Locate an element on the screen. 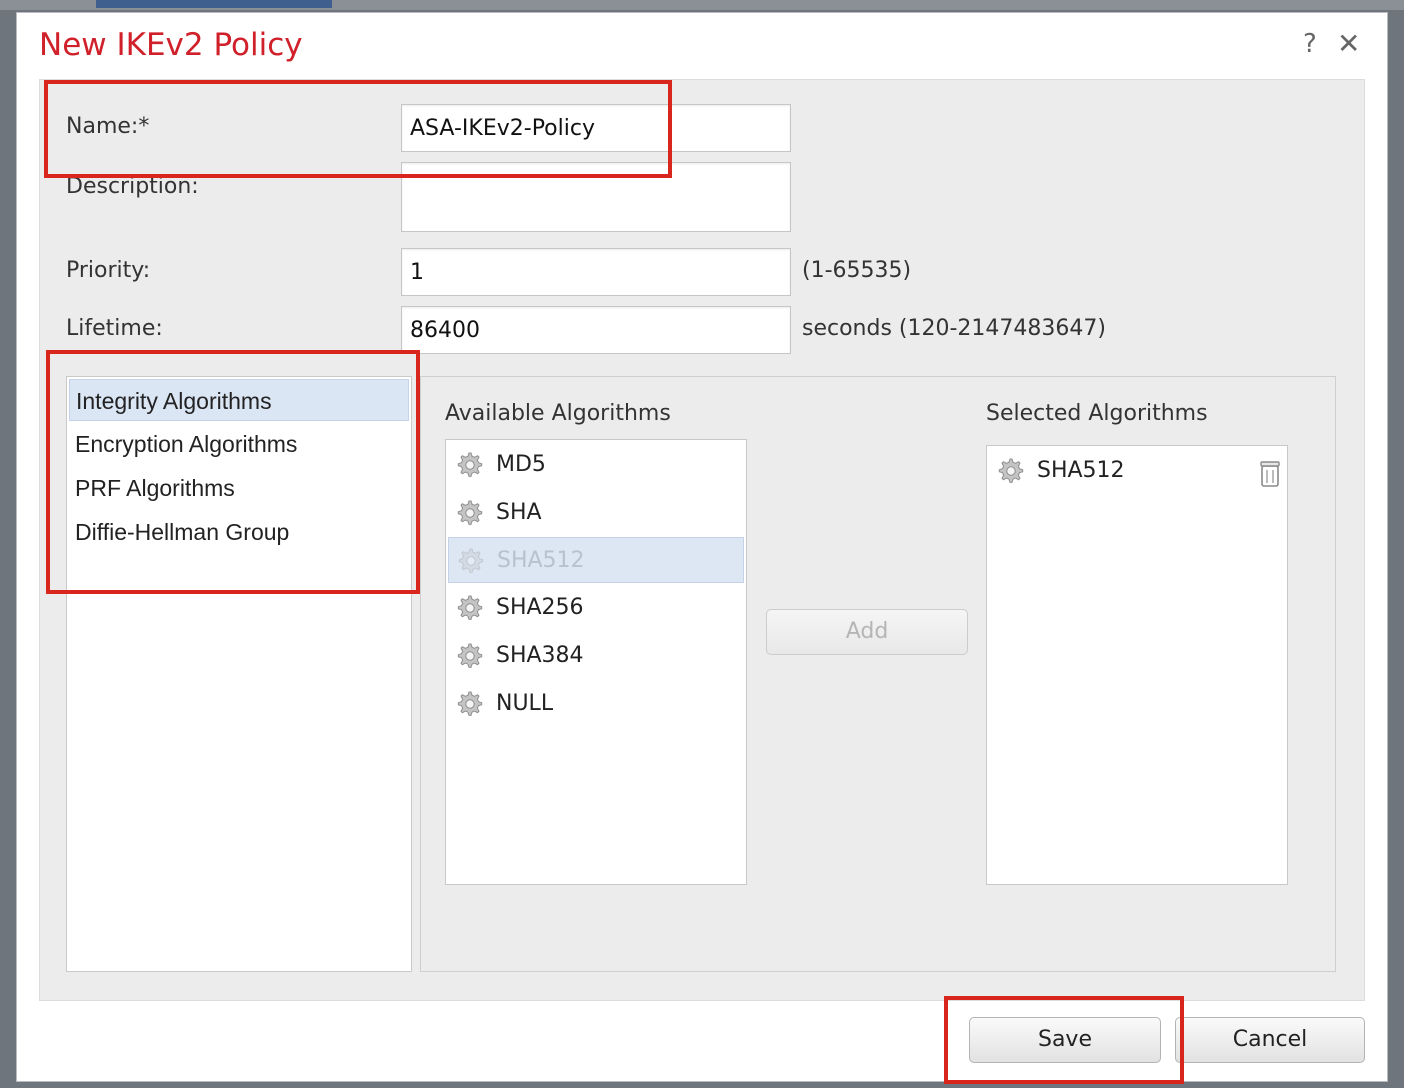  description-textarea is located at coordinates (596, 197).